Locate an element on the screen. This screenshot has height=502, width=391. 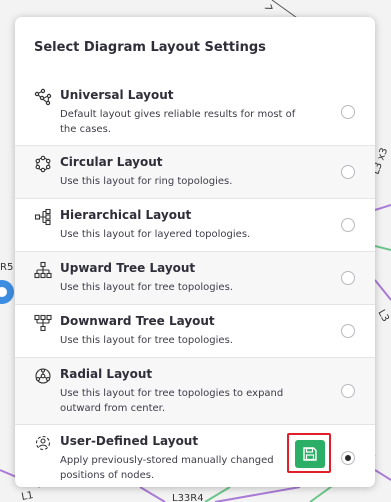
diagram-label: L3 is located at coordinates (382, 316).